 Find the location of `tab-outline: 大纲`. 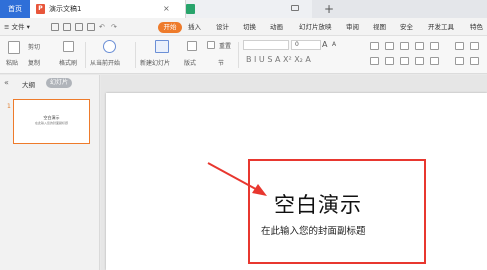

tab-outline: 大纲 is located at coordinates (28, 84).